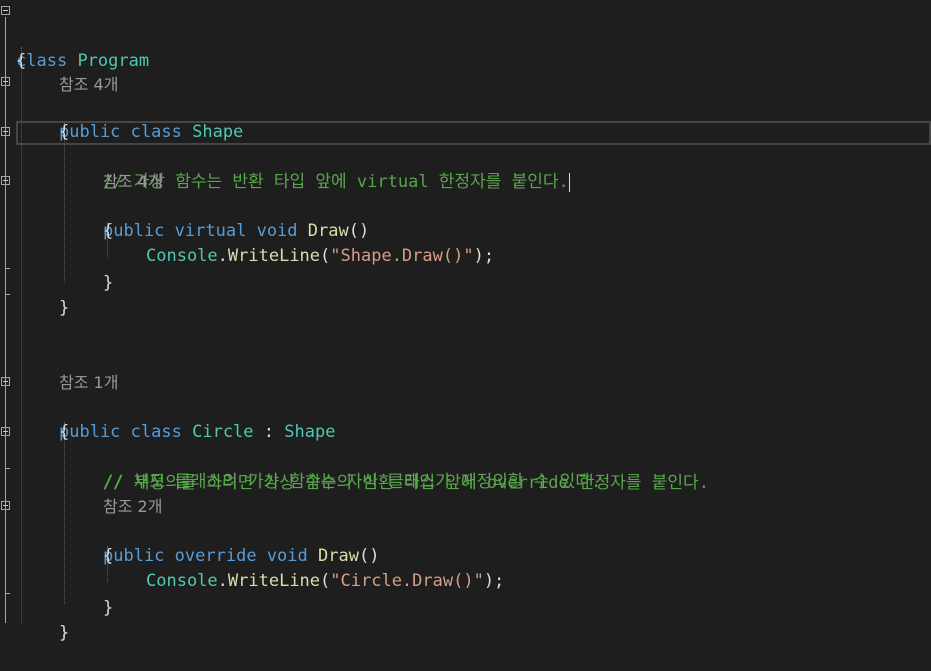  I want to click on keyword: virtual, so click(210, 231).